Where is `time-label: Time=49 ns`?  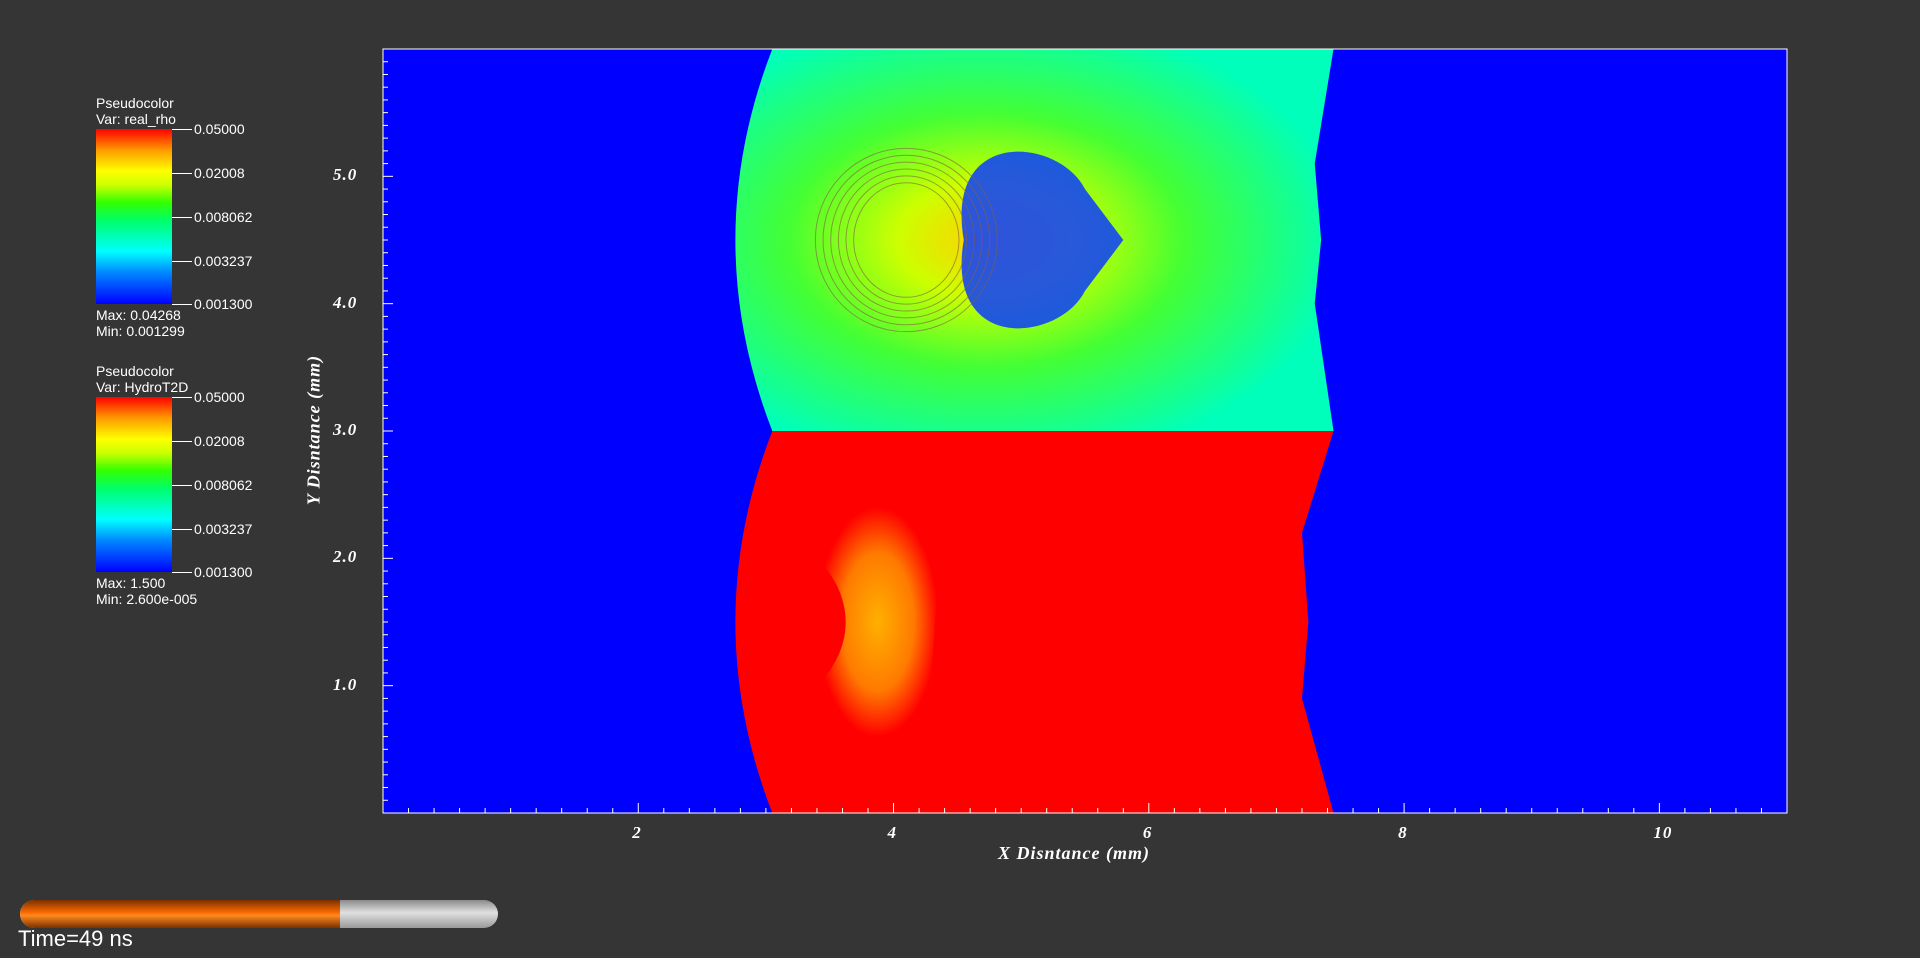
time-label: Time=49 ns is located at coordinates (75, 938).